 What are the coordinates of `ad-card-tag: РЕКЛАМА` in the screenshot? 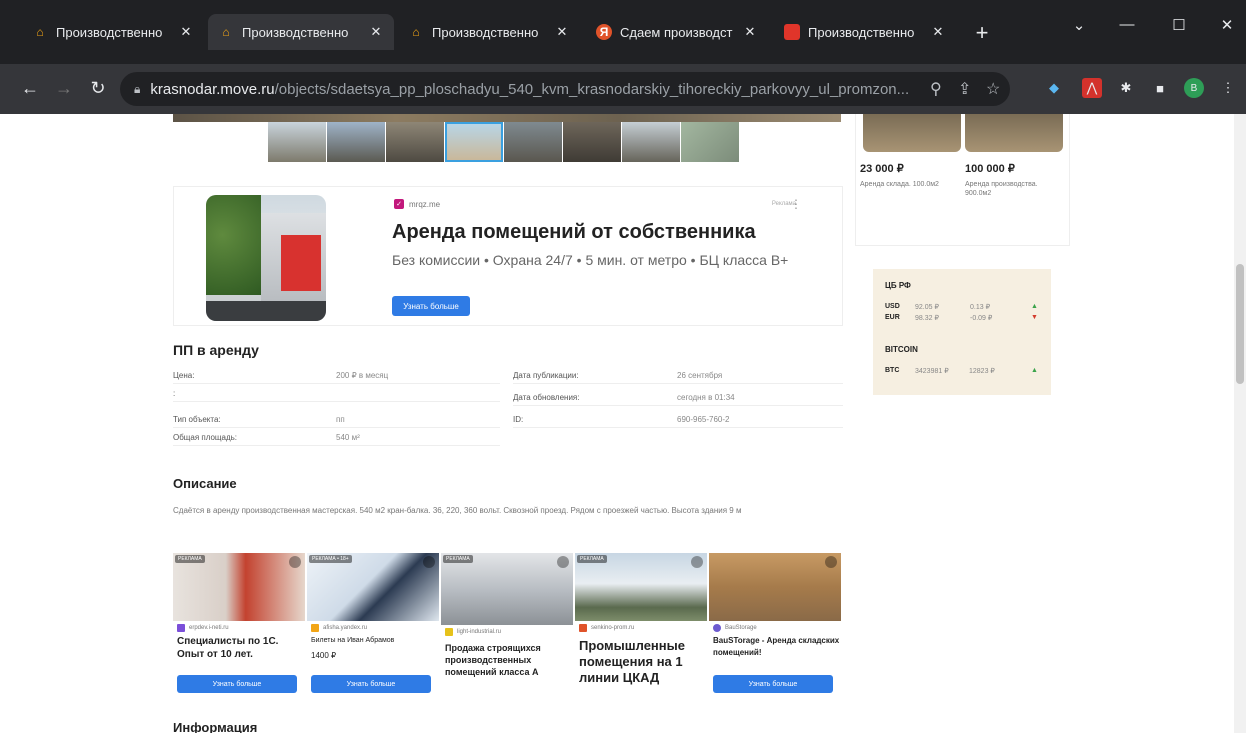 It's located at (458, 559).